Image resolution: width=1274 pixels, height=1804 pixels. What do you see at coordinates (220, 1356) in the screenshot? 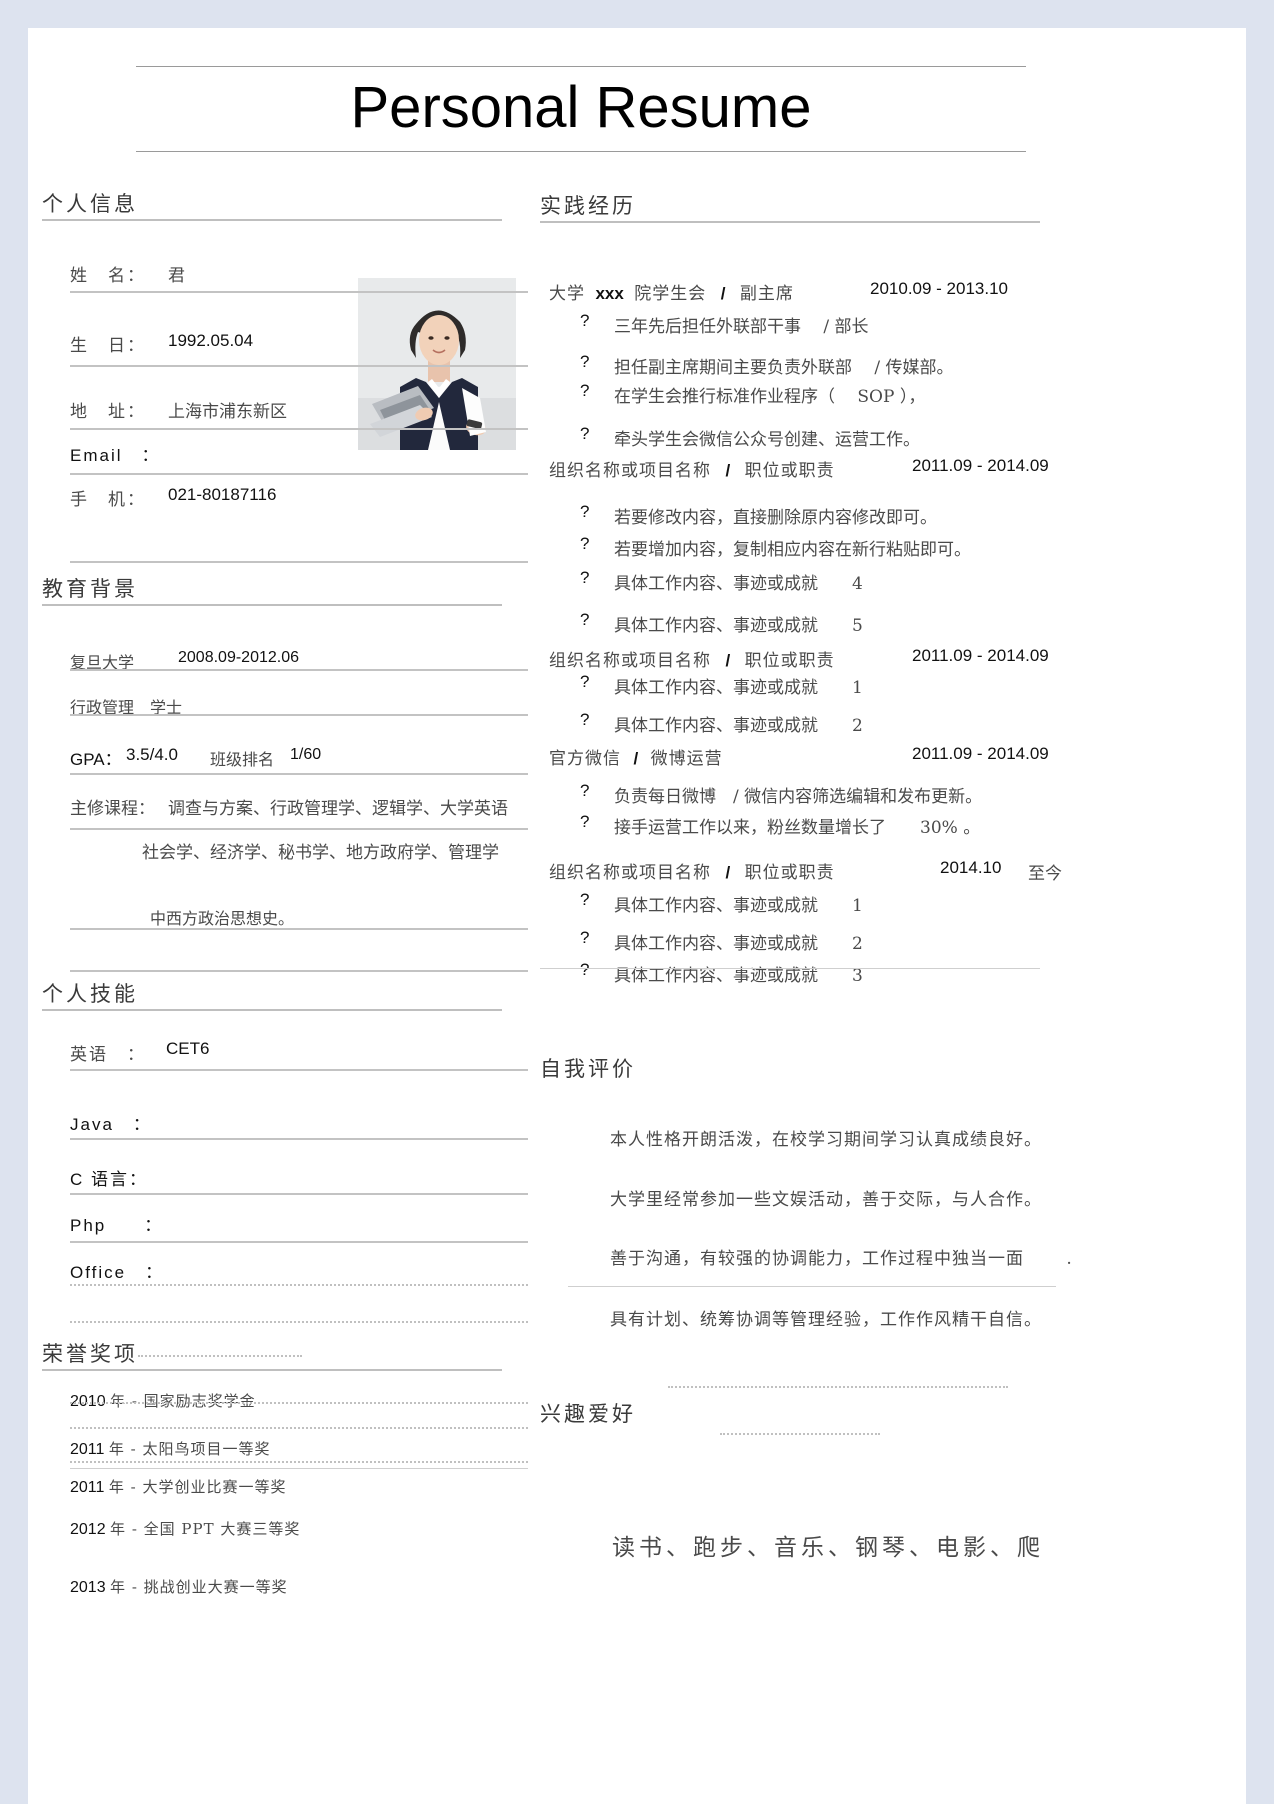
I see `honors-heading-dotrule` at bounding box center [220, 1356].